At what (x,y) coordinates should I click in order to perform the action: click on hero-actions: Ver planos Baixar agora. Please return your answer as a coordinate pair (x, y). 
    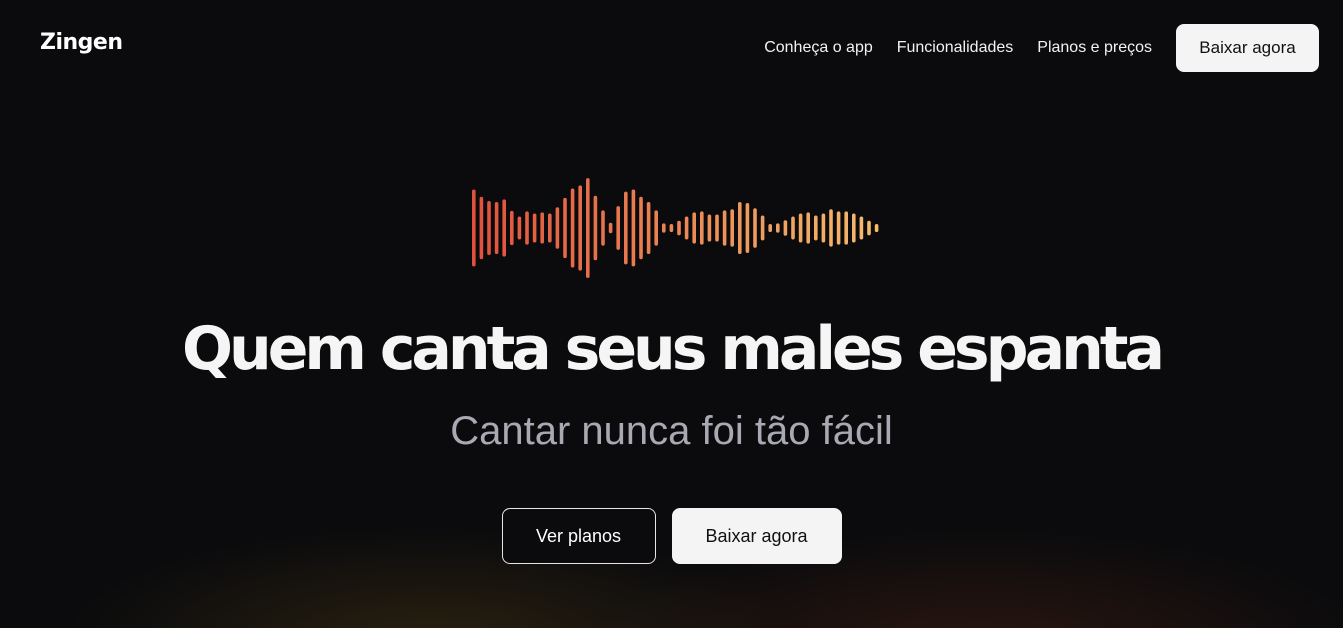
    Looking at the image, I should click on (671, 536).